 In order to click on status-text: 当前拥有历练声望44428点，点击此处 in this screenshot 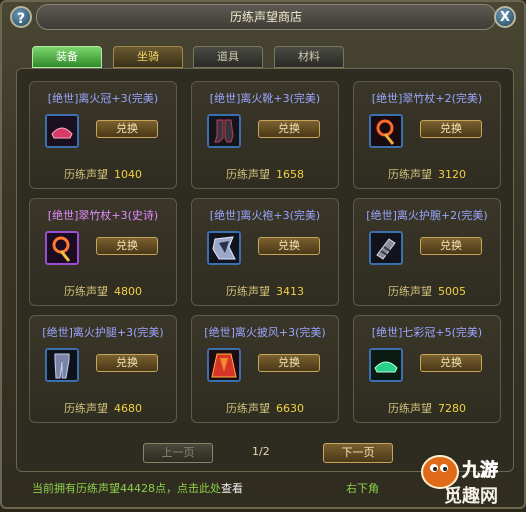, I will do `click(126, 488)`.